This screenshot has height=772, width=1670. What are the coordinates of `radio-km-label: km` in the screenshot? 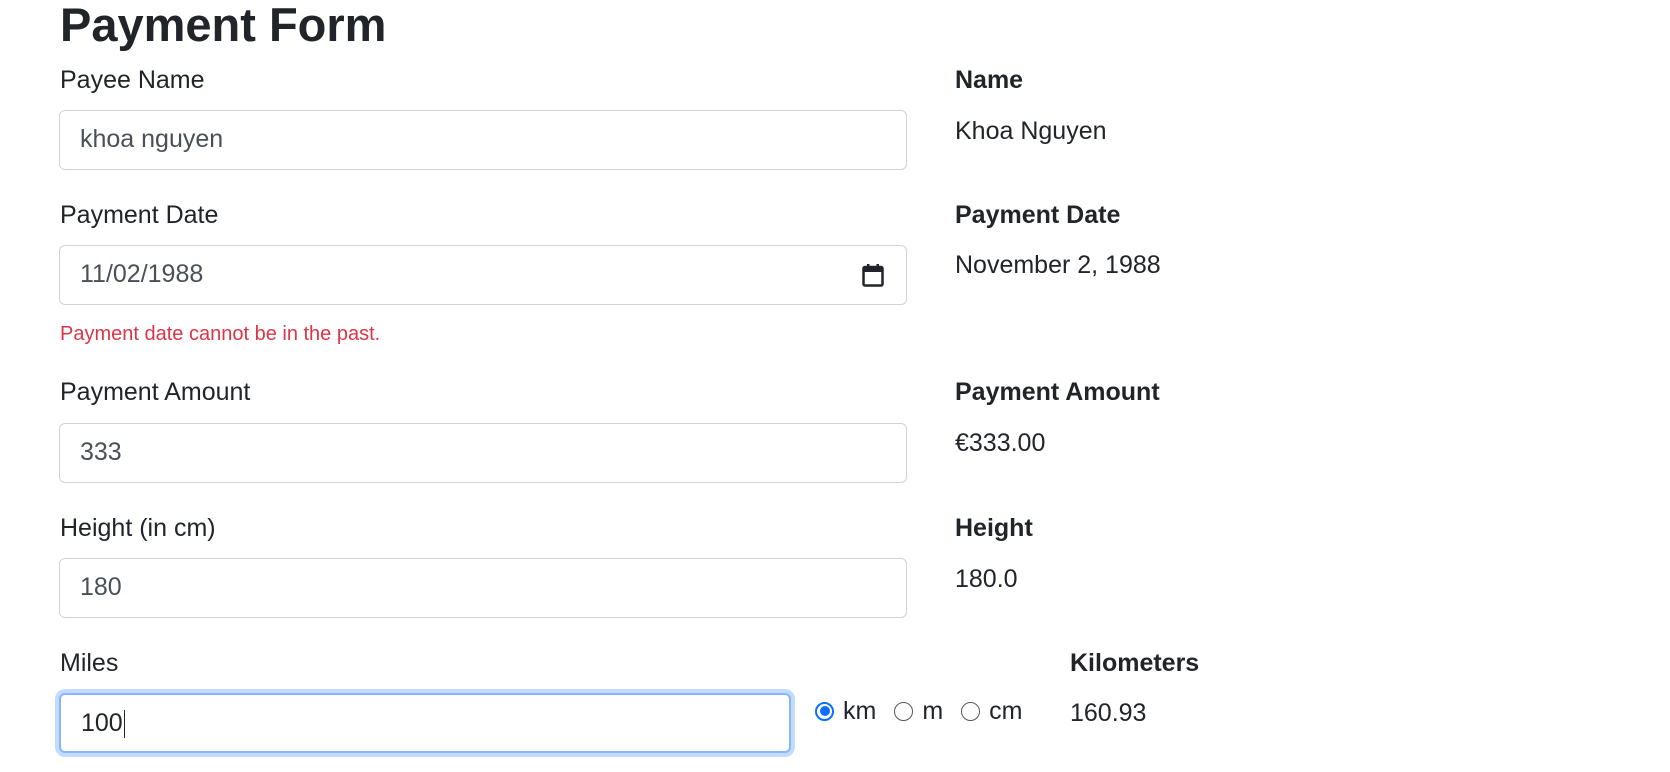 It's located at (860, 711).